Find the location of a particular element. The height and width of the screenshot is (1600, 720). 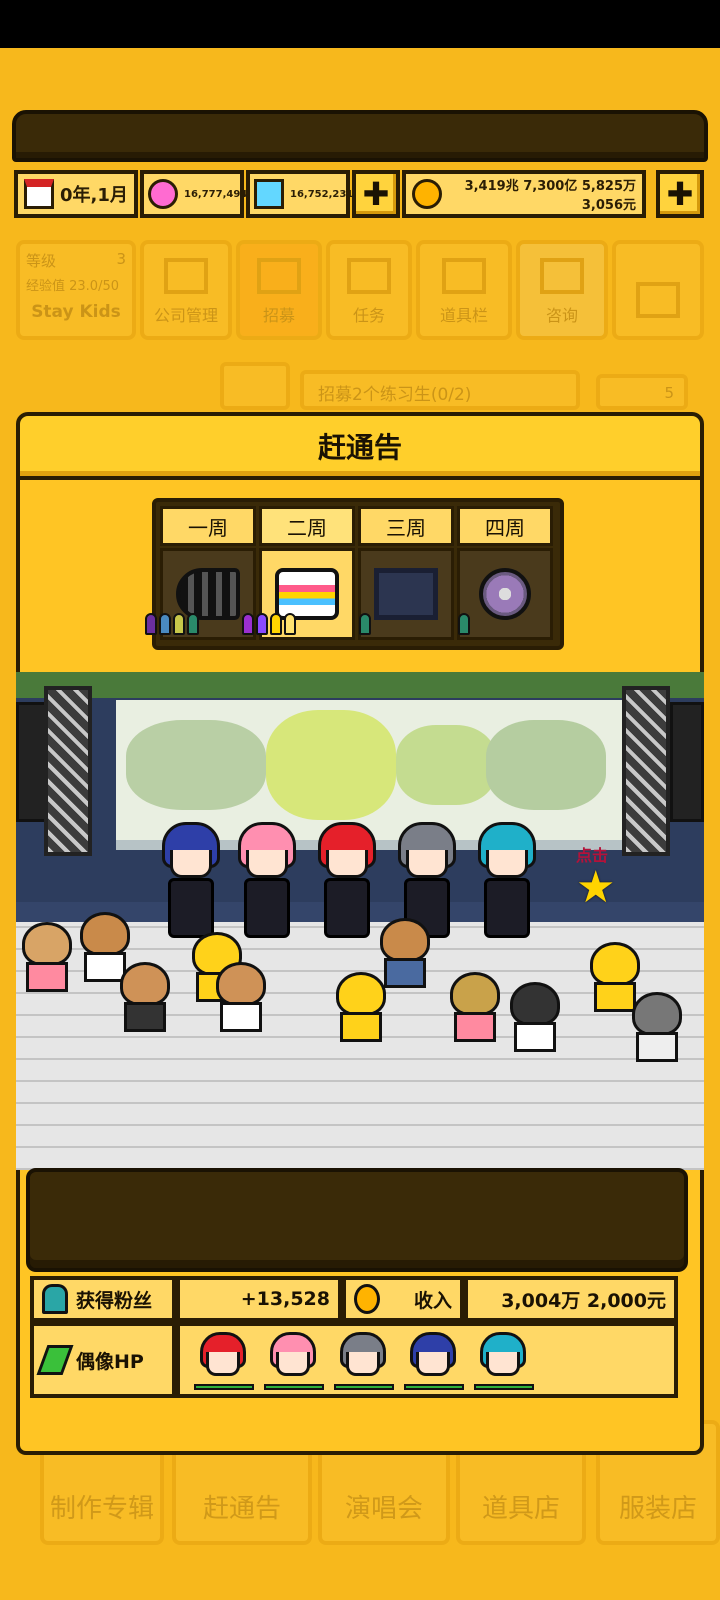

fans-gained-value-cell: +13,528 is located at coordinates (259, 1299).